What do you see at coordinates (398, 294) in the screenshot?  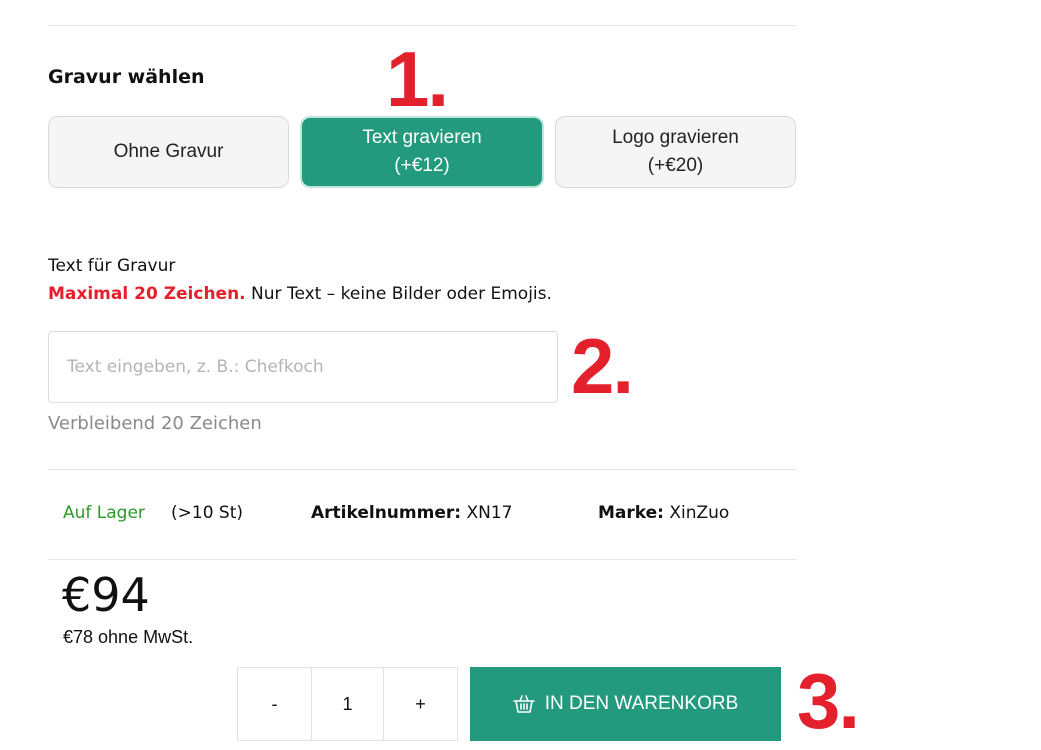 I see `hint-text: Nur Text – keine Bilder oder Emojis.` at bounding box center [398, 294].